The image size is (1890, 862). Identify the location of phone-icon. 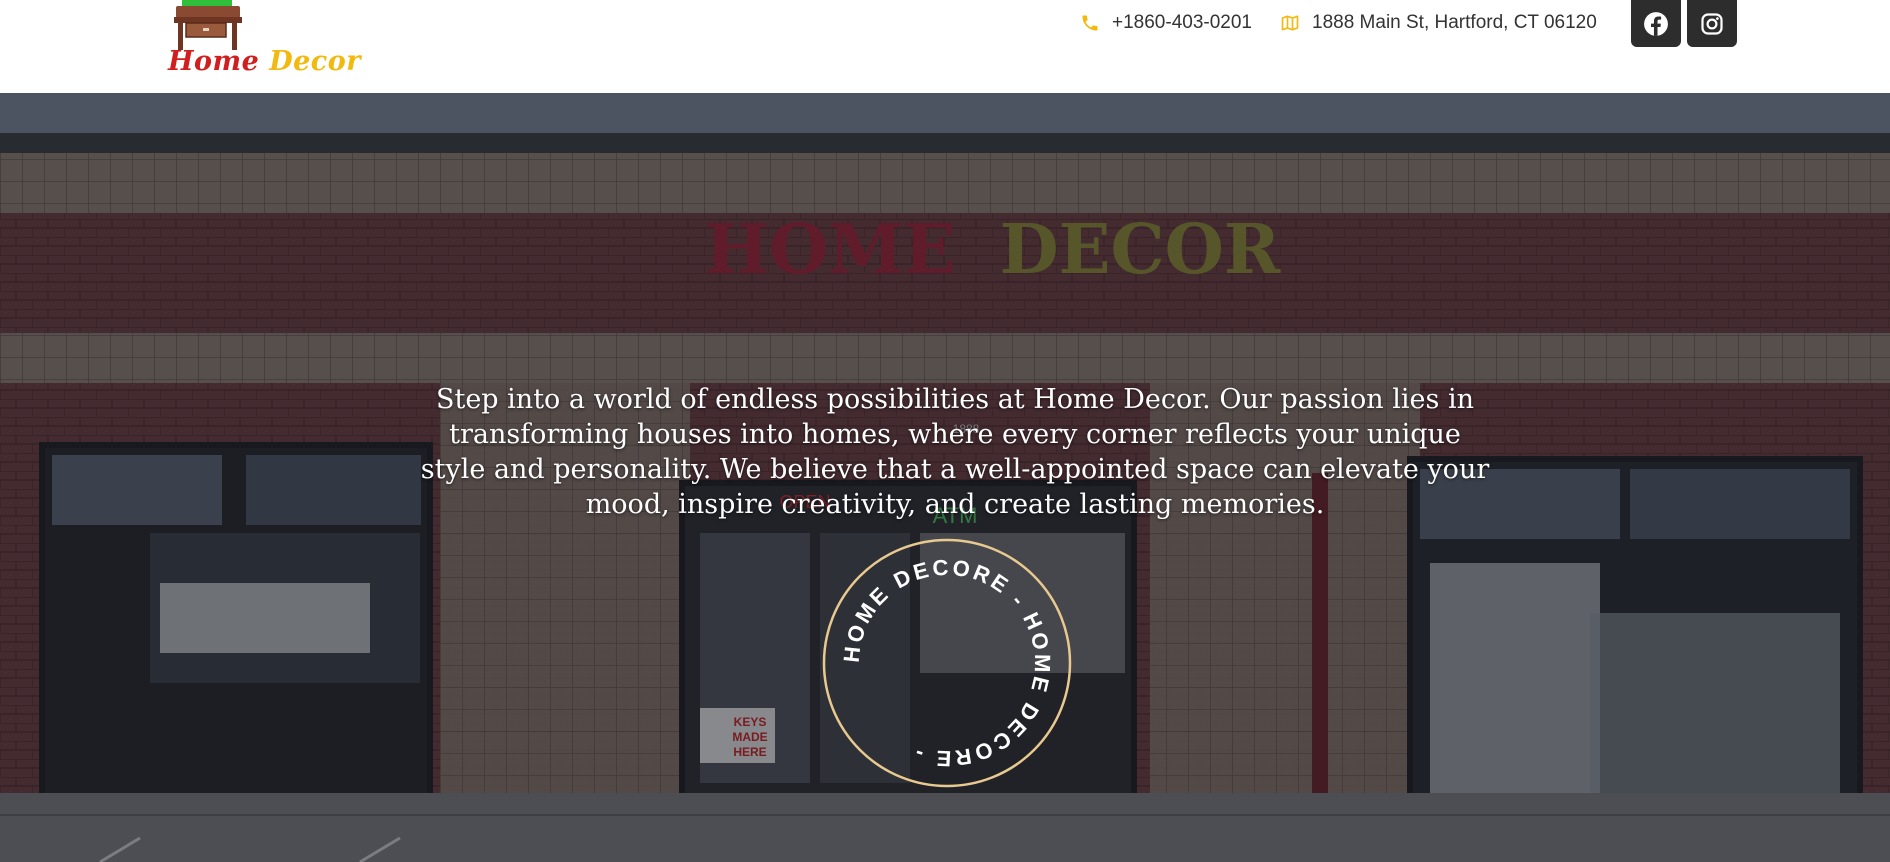
(1090, 23).